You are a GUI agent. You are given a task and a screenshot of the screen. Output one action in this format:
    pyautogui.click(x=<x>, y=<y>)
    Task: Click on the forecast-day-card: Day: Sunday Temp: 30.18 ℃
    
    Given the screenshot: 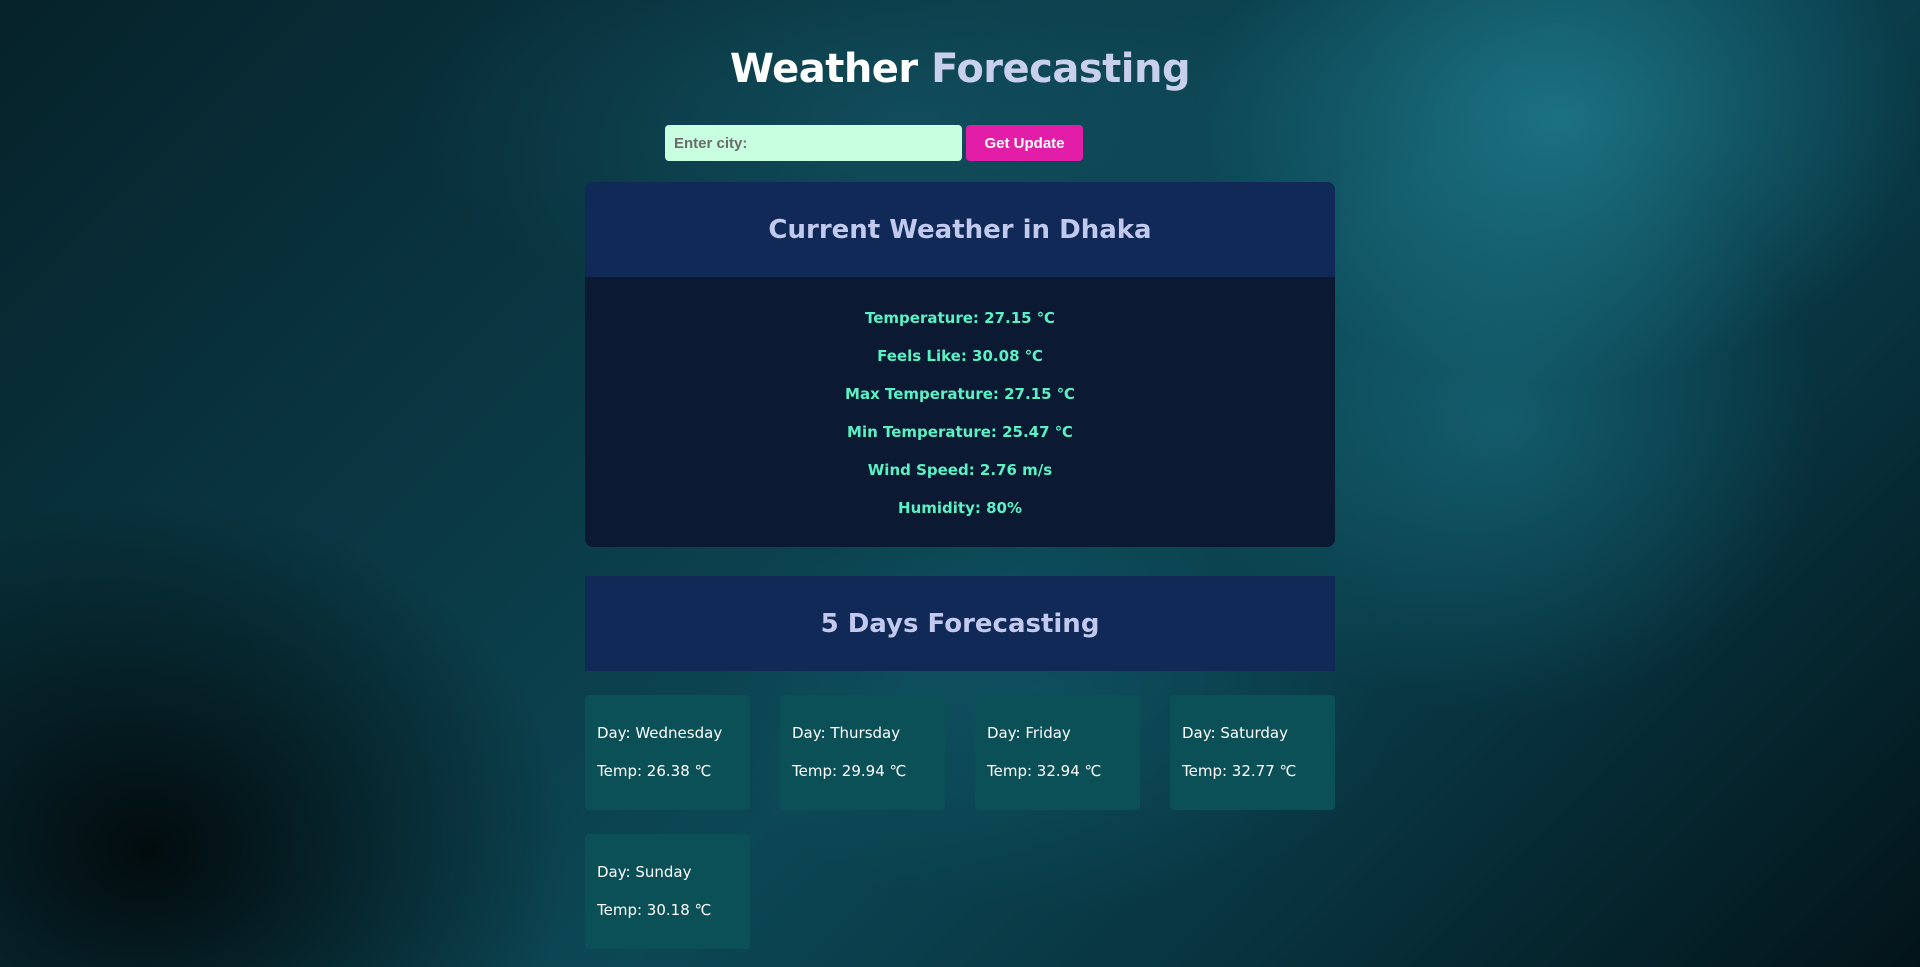 What is the action you would take?
    pyautogui.click(x=667, y=891)
    